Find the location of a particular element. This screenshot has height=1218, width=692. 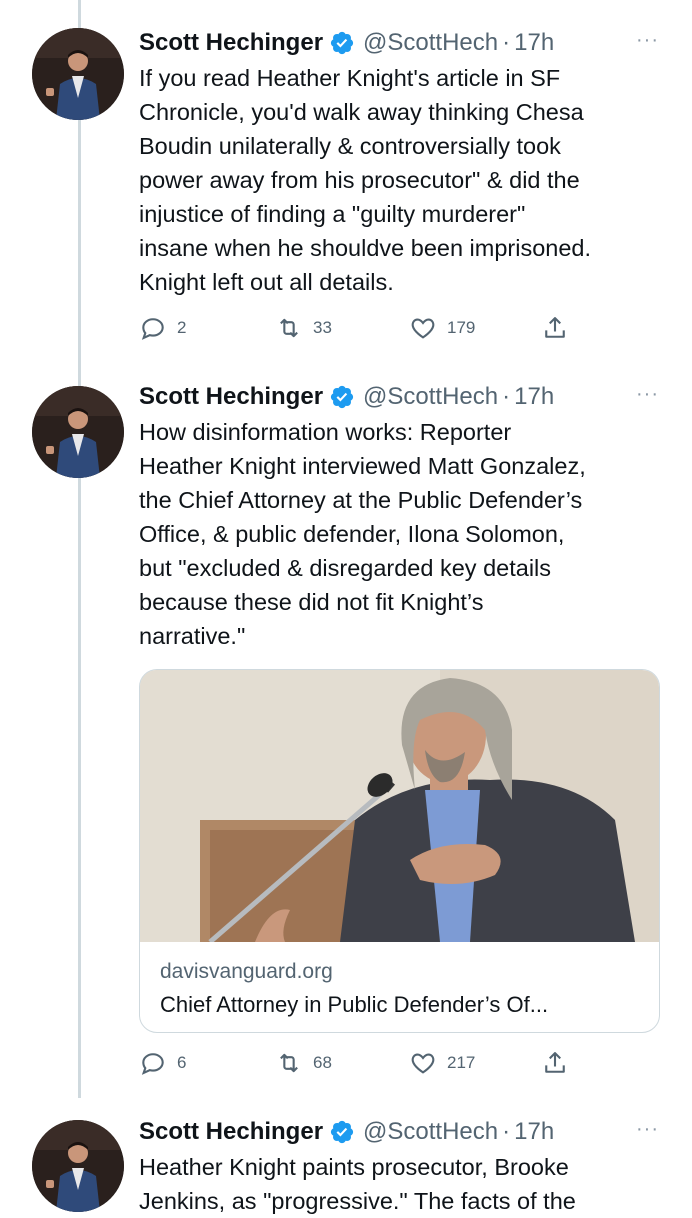

reply-button: 6 is located at coordinates (162, 1063).